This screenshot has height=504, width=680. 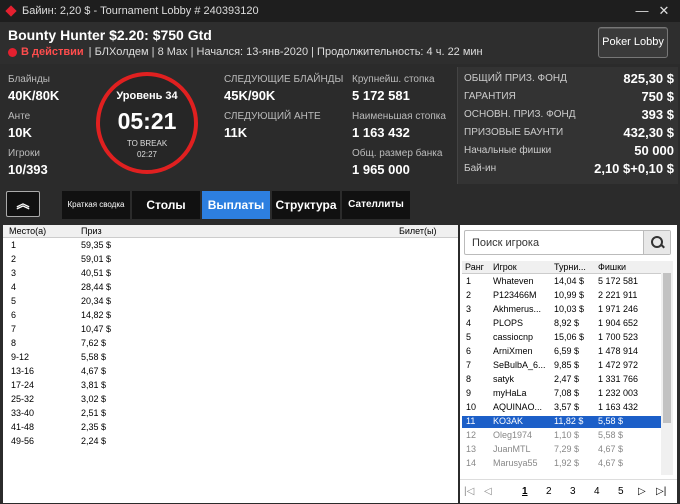 What do you see at coordinates (110, 35) in the screenshot?
I see `tournament-name: Bounty Hunter $2.20: $750 Gtd` at bounding box center [110, 35].